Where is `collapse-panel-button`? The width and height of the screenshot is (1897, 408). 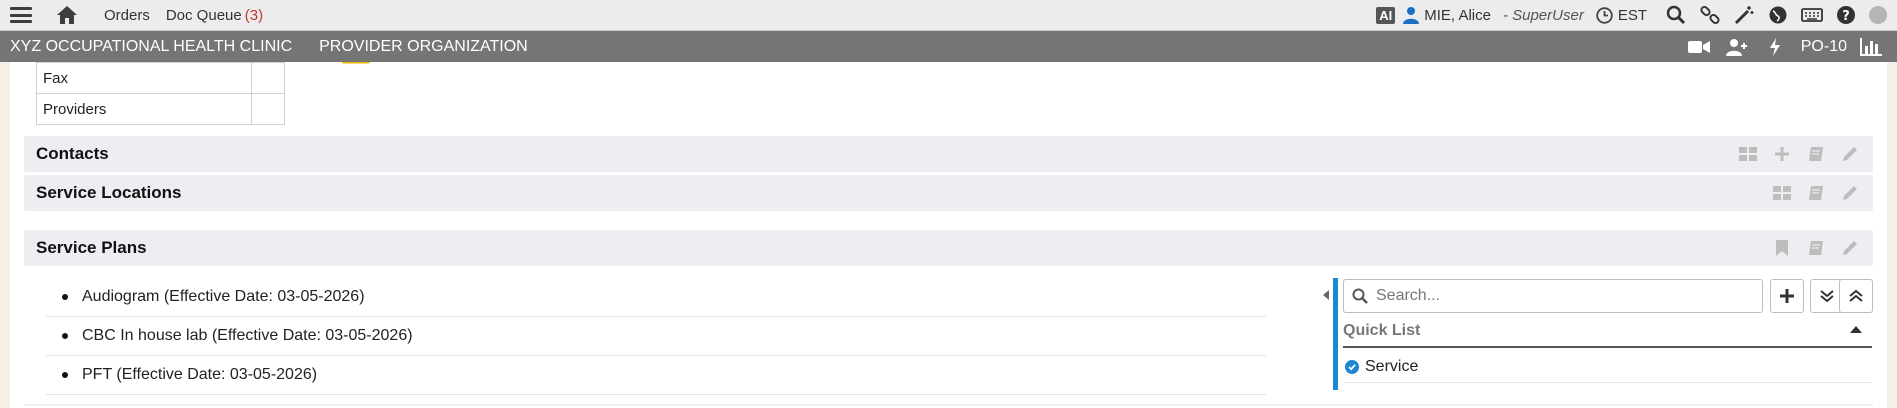
collapse-panel-button is located at coordinates (1326, 334).